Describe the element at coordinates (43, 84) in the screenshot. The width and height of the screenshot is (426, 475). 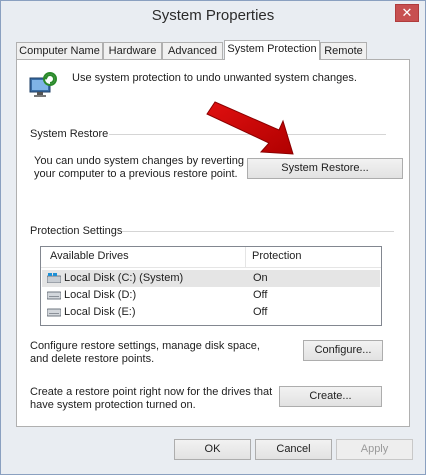
I see `system-protection-icon` at that location.